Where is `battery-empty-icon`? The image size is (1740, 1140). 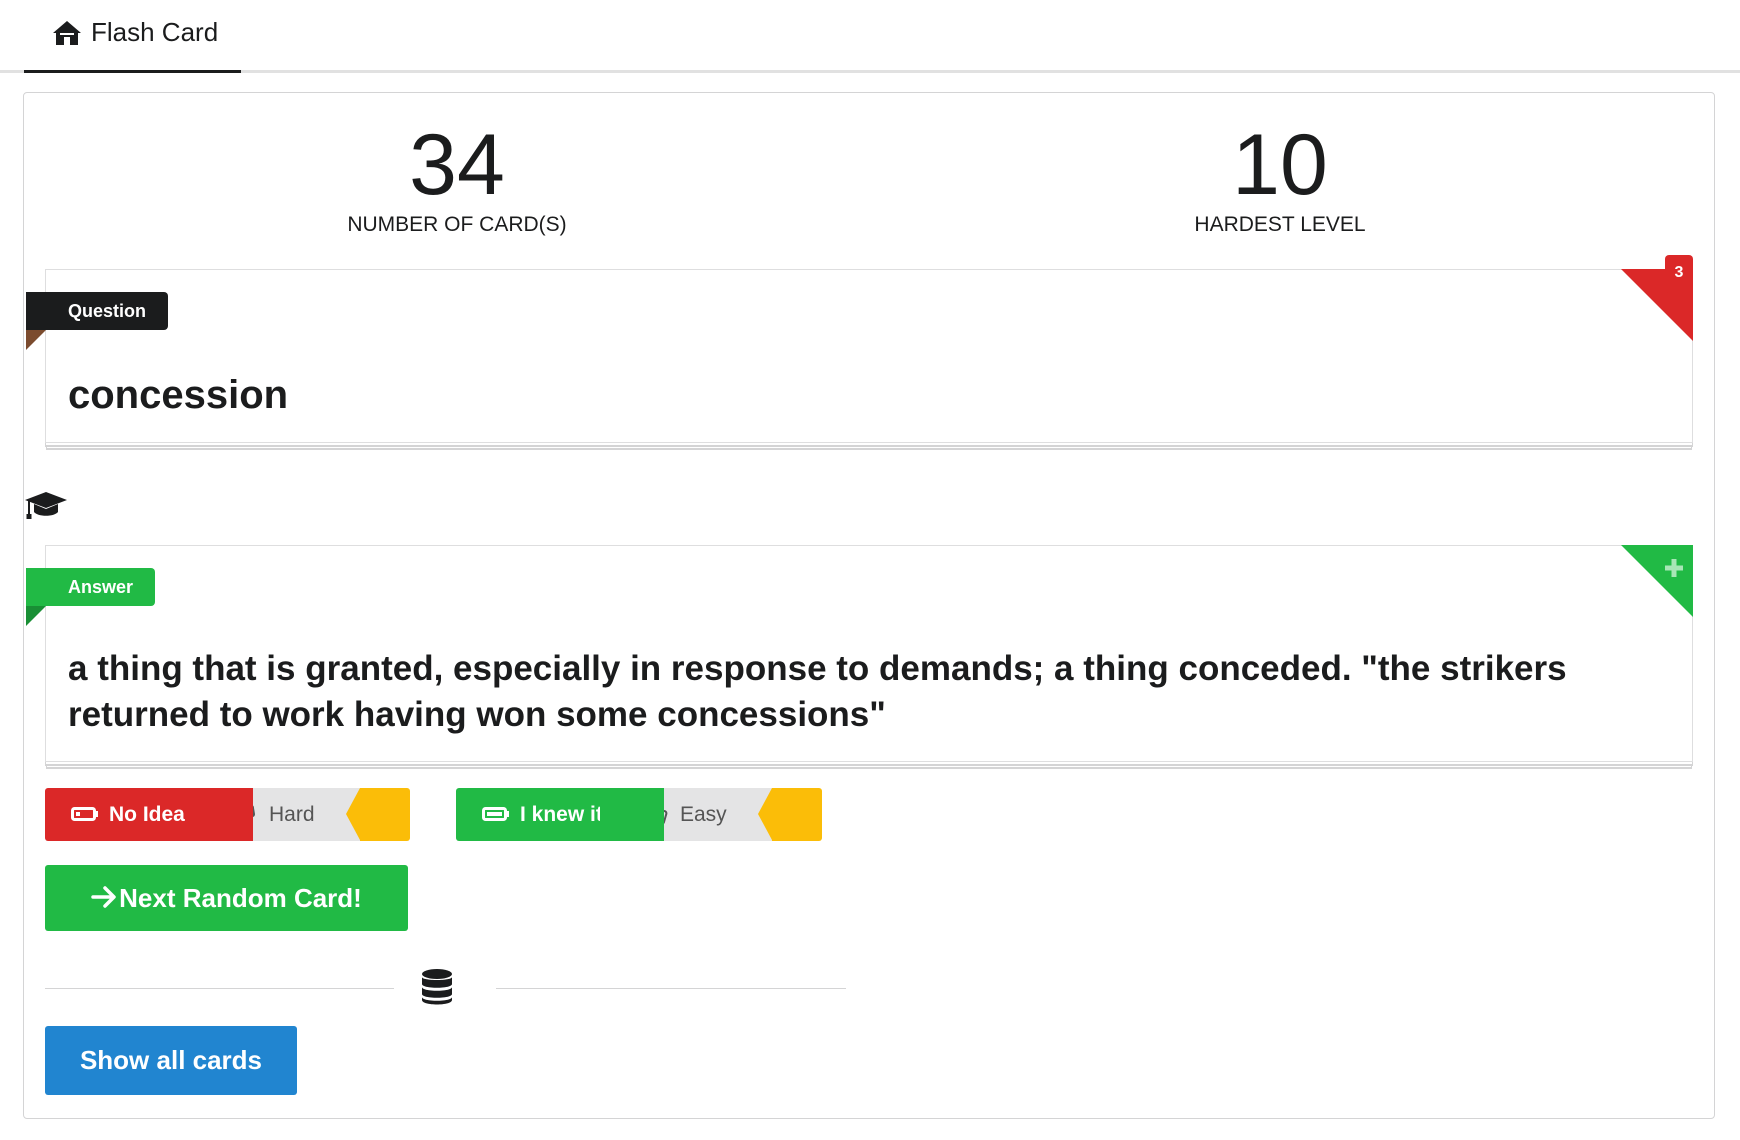
battery-empty-icon is located at coordinates (84, 814).